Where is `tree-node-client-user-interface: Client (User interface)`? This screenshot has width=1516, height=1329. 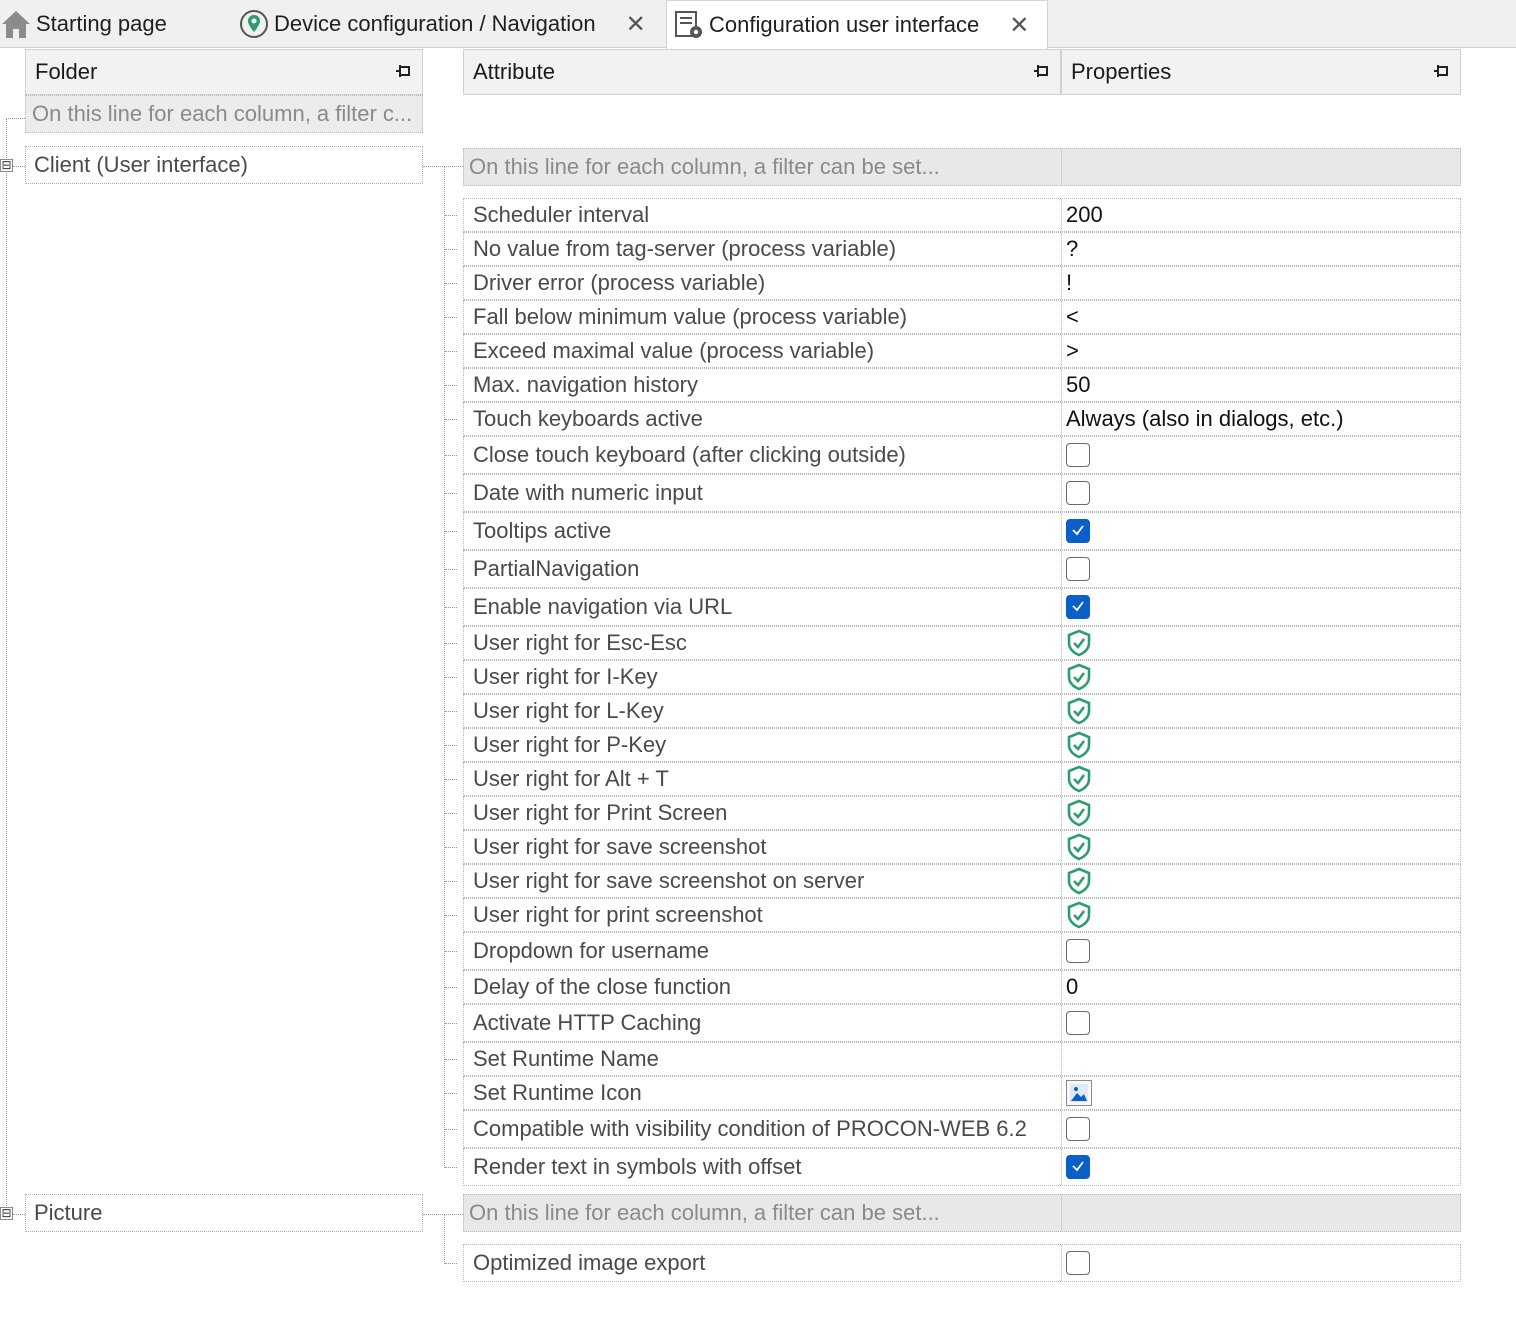
tree-node-client-user-interface: Client (User interface) is located at coordinates (224, 165).